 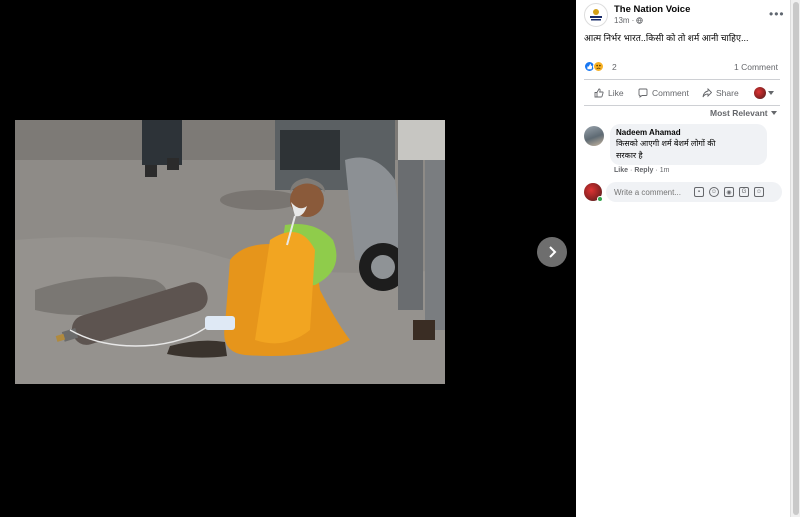 What do you see at coordinates (688, 132) in the screenshot?
I see `commenter-name: Nadeem Ahamad` at bounding box center [688, 132].